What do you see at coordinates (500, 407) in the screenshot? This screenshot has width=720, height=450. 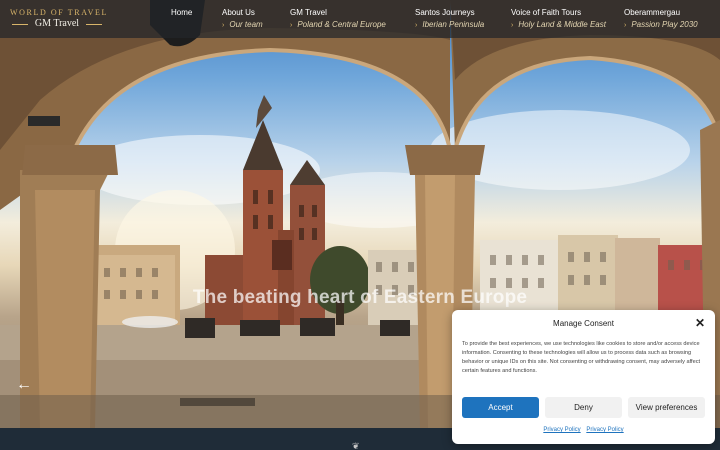 I see `accept-button: Accept` at bounding box center [500, 407].